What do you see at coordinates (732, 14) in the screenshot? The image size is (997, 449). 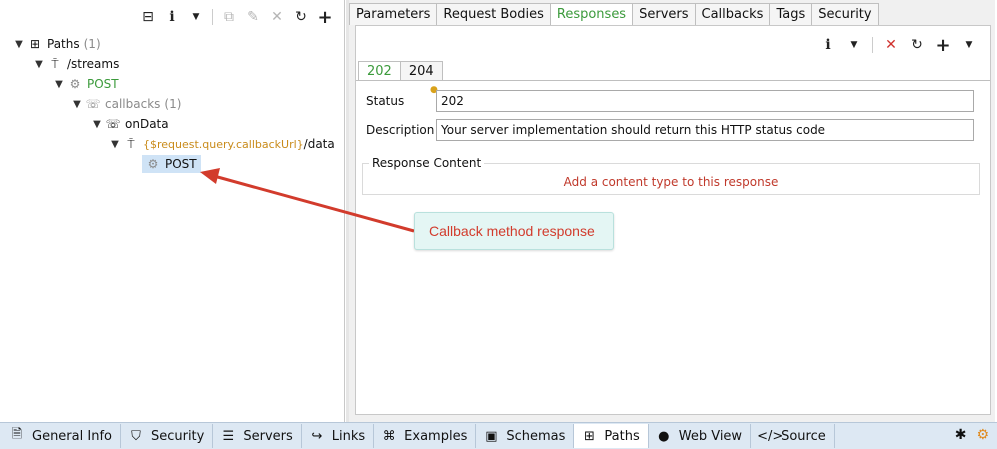 I see `tab-callbacks: Callbacks` at bounding box center [732, 14].